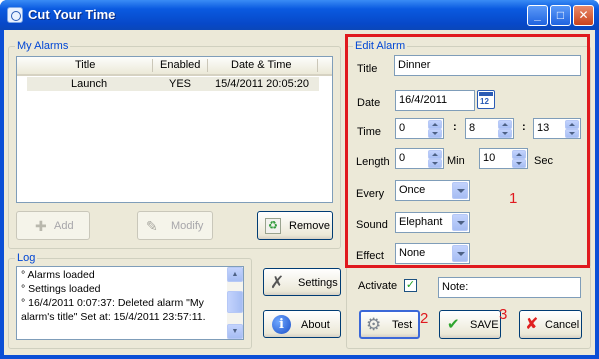 This screenshot has width=599, height=359. What do you see at coordinates (503, 314) in the screenshot?
I see `annotation-3: 3` at bounding box center [503, 314].